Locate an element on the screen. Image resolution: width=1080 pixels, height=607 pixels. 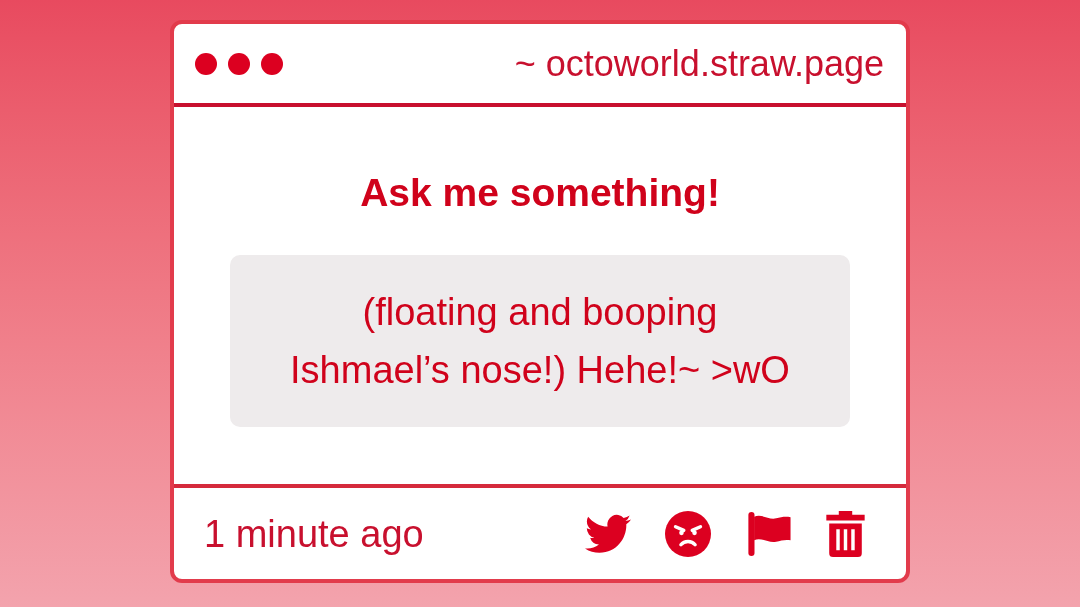
trash-icon is located at coordinates (845, 533).